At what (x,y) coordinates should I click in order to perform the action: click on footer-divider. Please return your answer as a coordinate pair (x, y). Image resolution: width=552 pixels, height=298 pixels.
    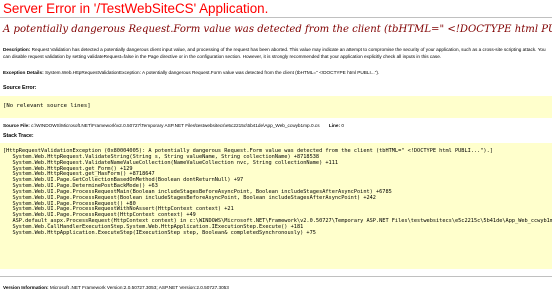
    Looking at the image, I should click on (276, 276).